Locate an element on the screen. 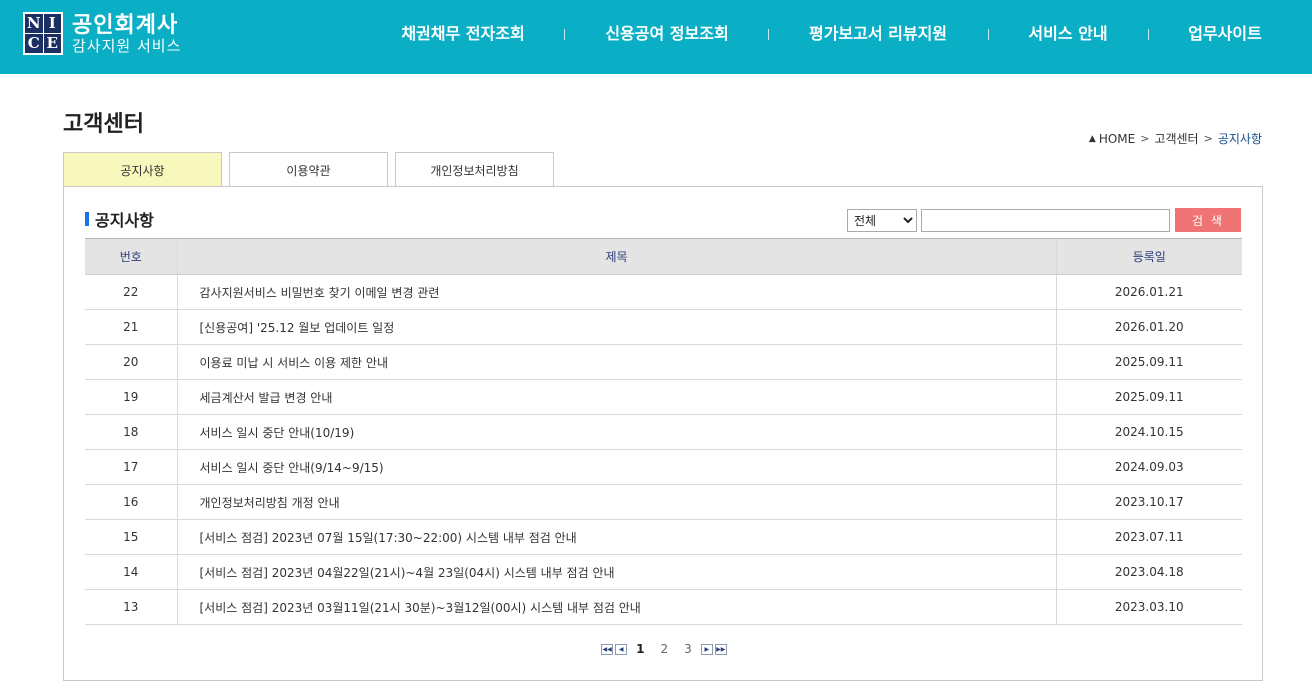 The image size is (1312, 696). table-row: 16 개인정보처리방침 개정 안내 2023.10.17 is located at coordinates (663, 502).